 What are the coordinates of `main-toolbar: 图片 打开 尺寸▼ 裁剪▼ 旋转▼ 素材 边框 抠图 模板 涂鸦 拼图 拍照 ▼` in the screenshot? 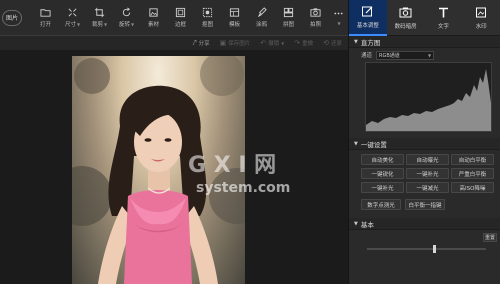 It's located at (174, 18).